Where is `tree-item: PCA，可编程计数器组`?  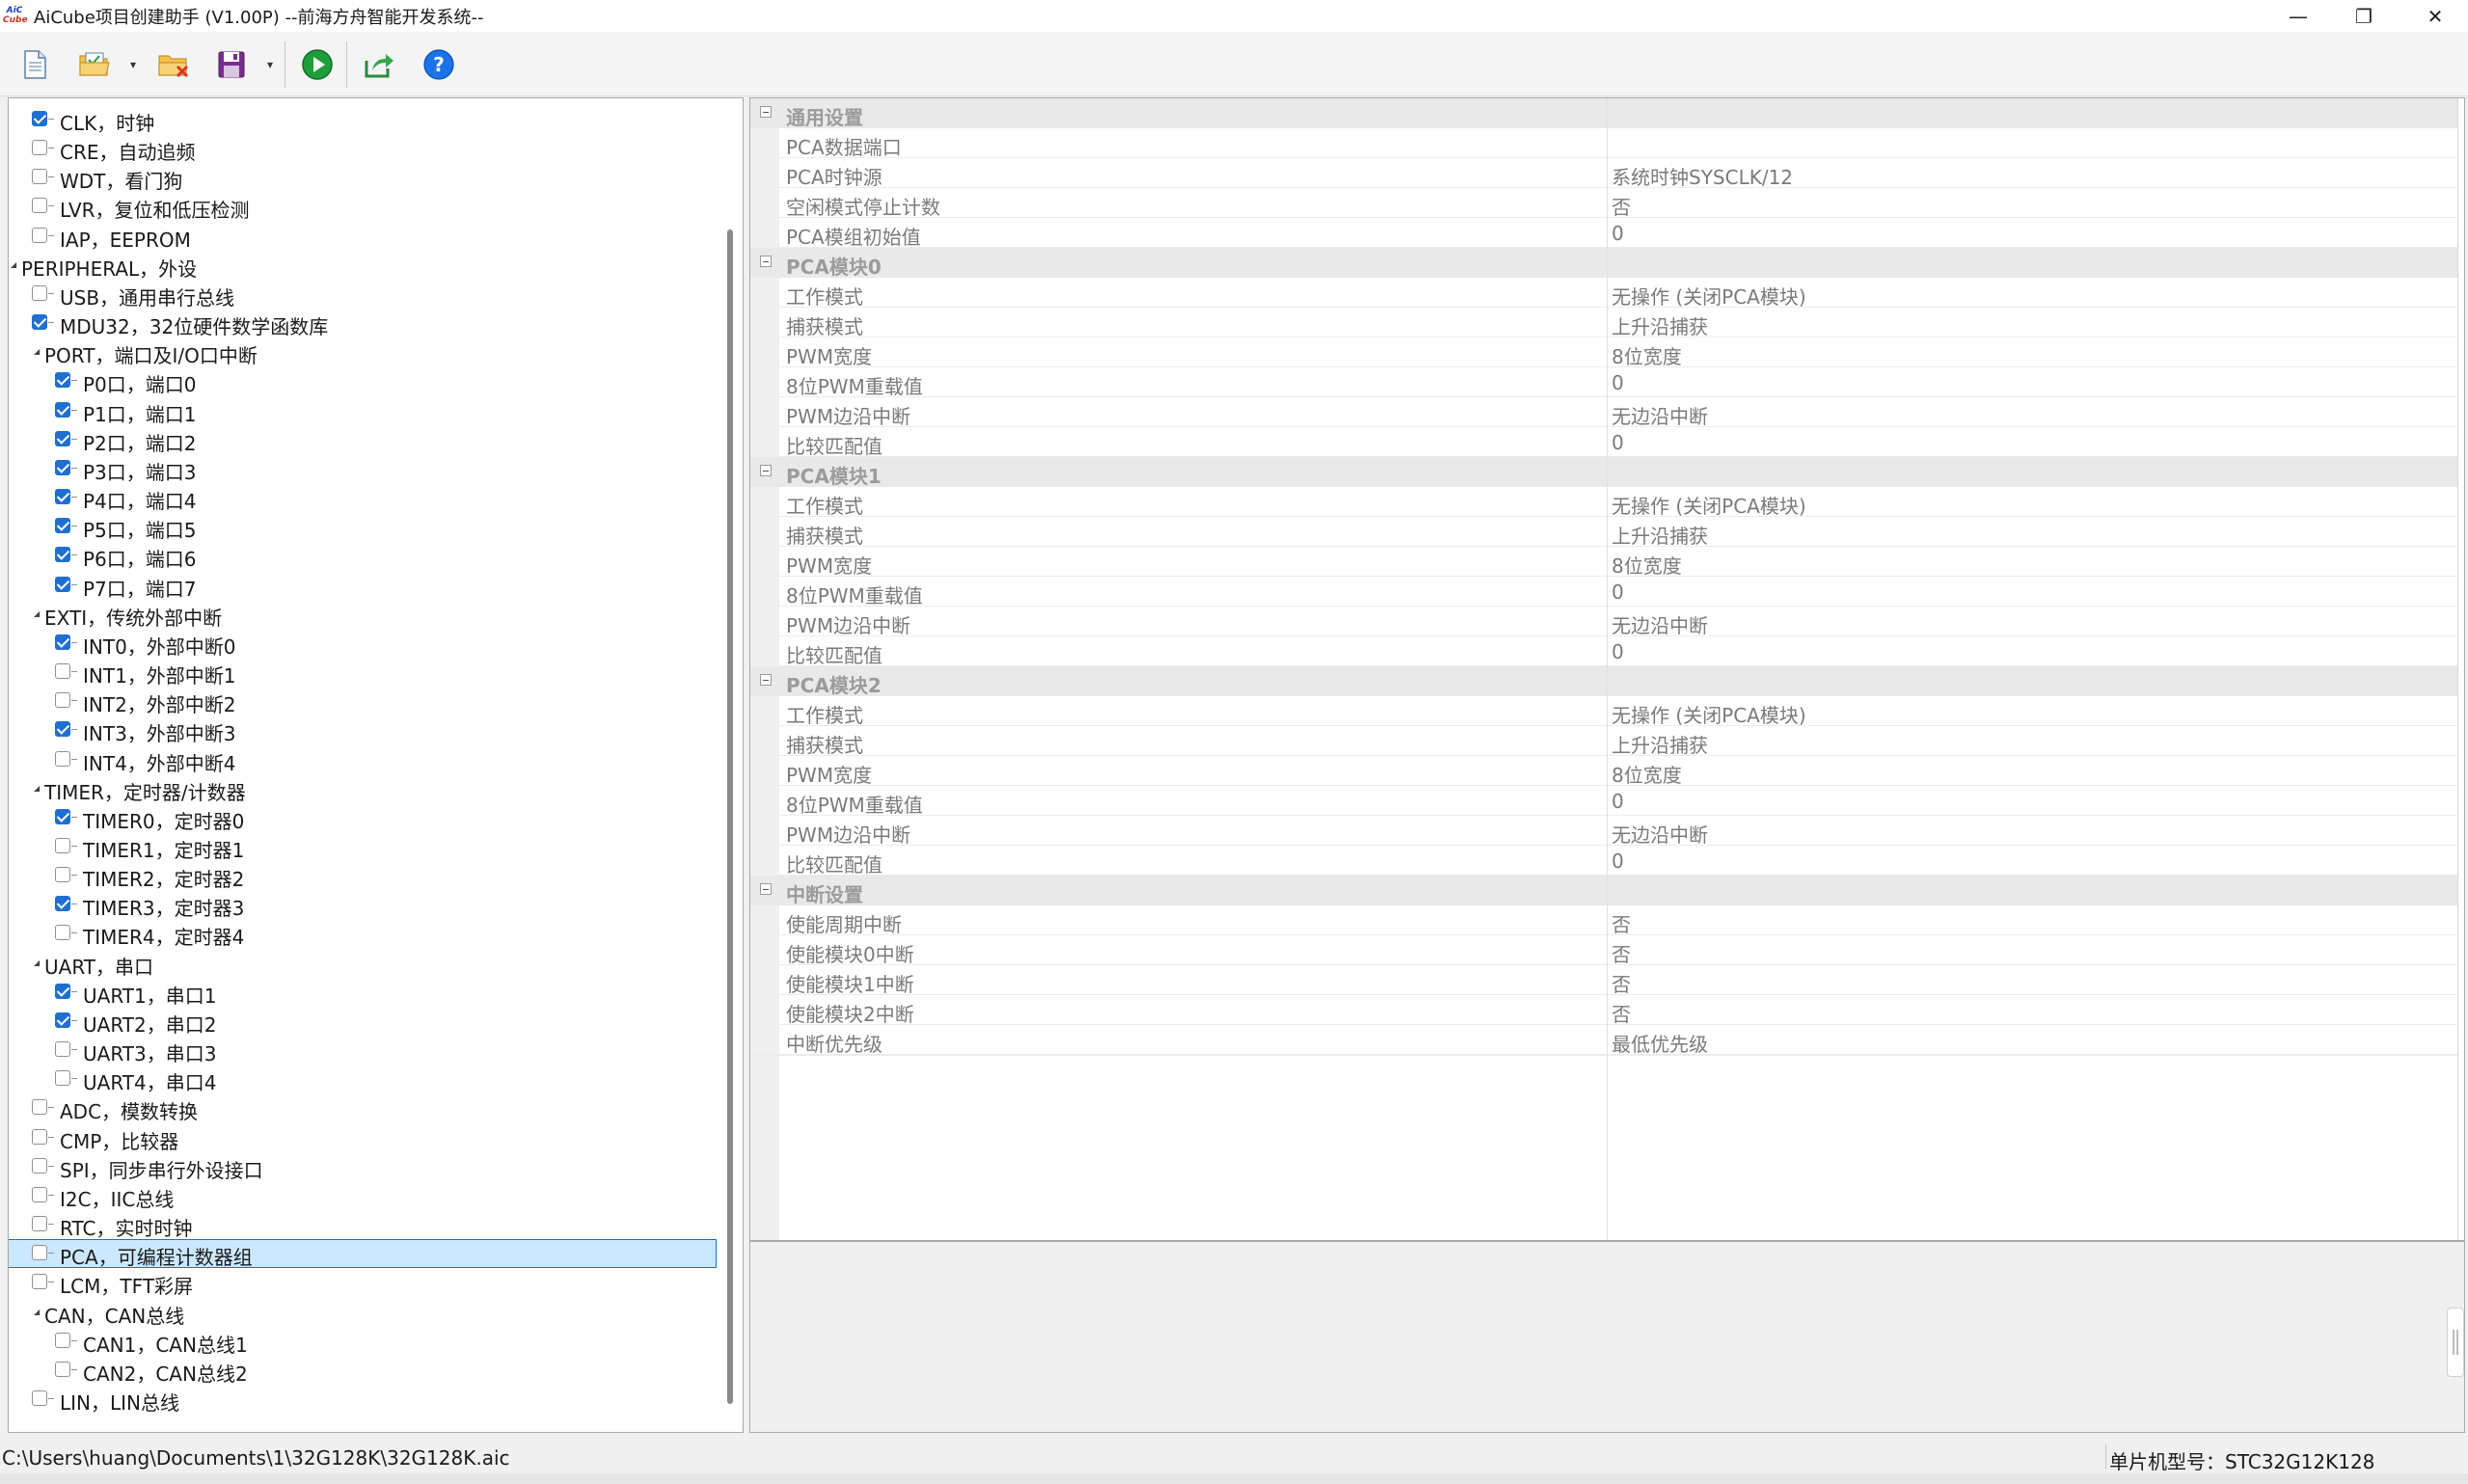
tree-item: PCA，可编程计数器组 is located at coordinates (363, 1254).